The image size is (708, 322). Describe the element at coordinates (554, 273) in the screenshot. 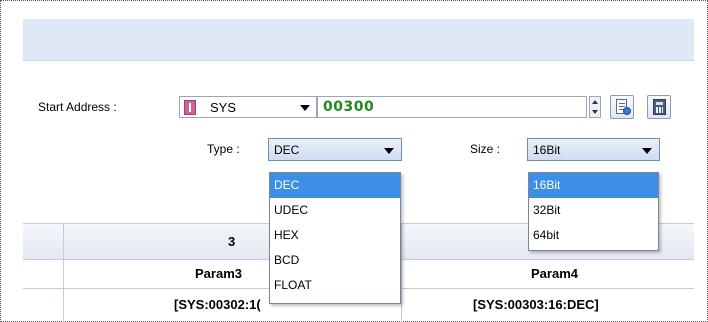

I see `param4-label: Param4` at that location.